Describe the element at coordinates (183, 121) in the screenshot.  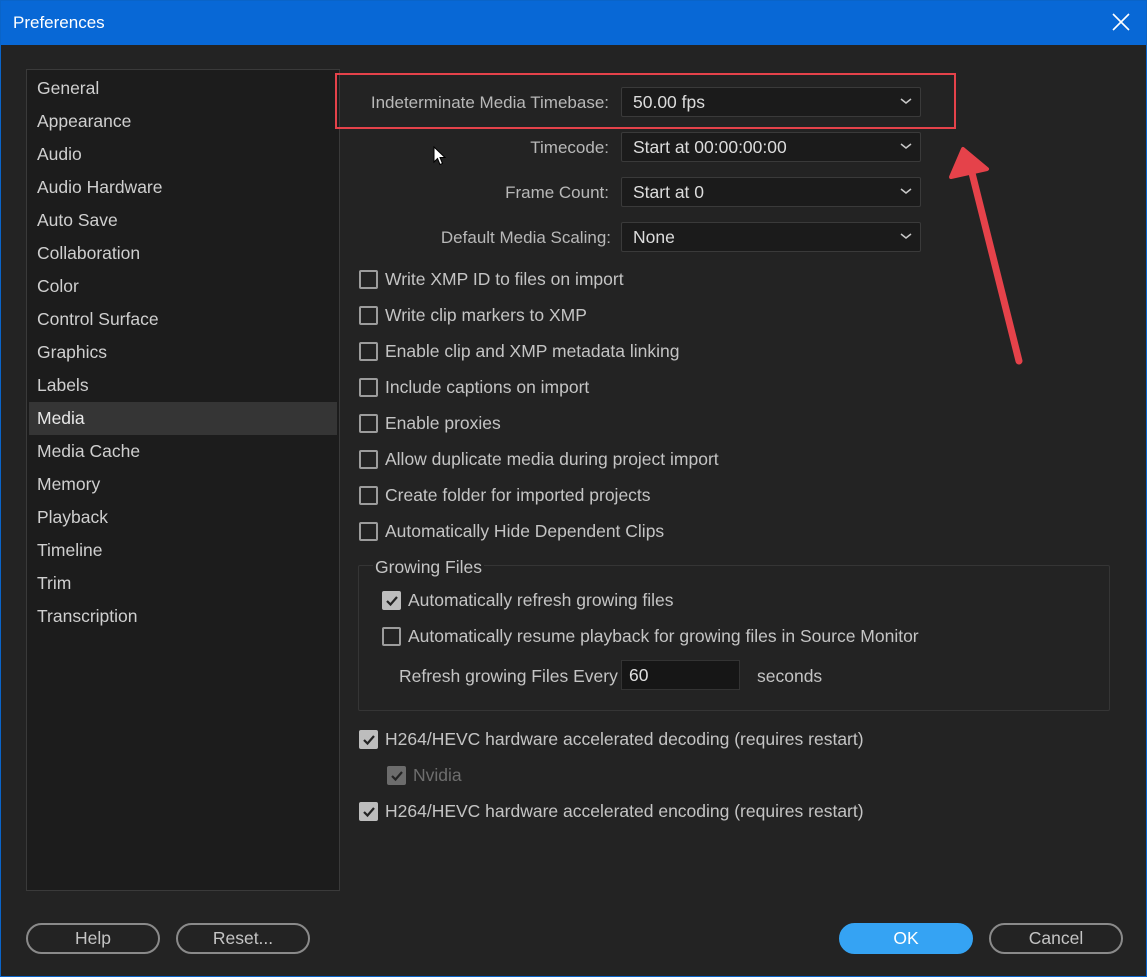
I see `sidebar-item-appearance: Appearance` at that location.